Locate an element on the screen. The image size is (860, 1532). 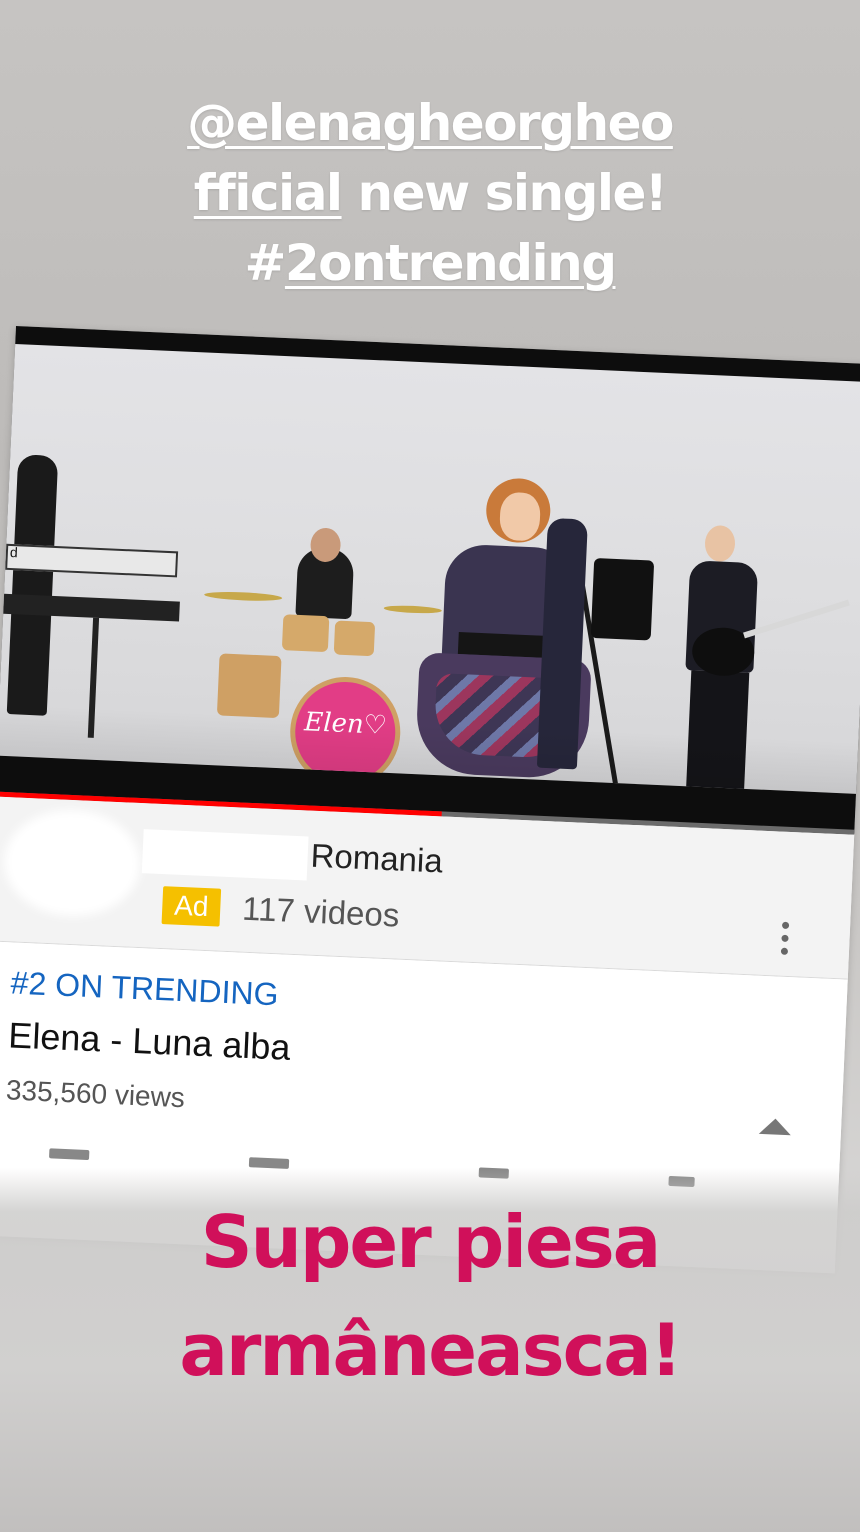
guitar-neck is located at coordinates (796, 619).